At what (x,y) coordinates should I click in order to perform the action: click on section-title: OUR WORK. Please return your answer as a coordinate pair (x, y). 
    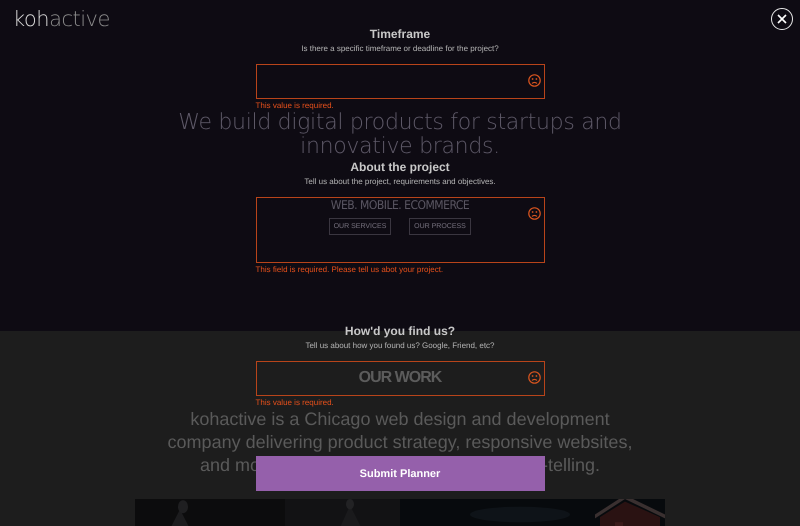
    Looking at the image, I should click on (400, 378).